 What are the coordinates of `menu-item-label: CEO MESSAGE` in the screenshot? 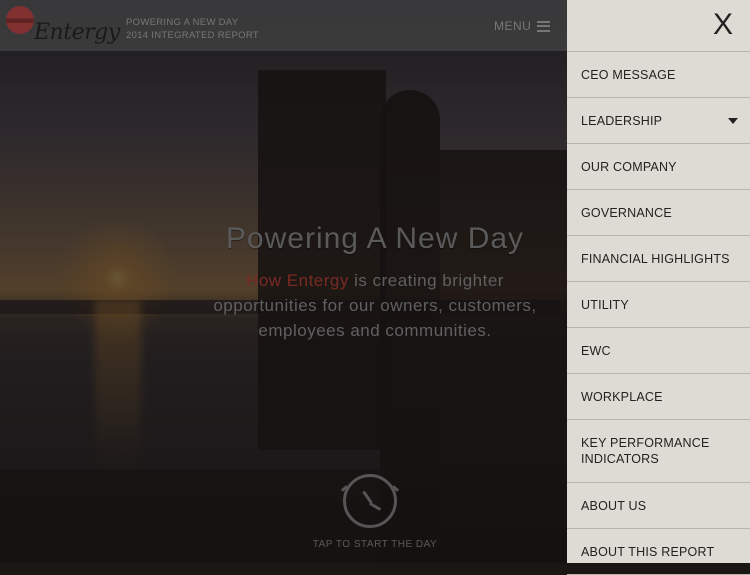 It's located at (628, 74).